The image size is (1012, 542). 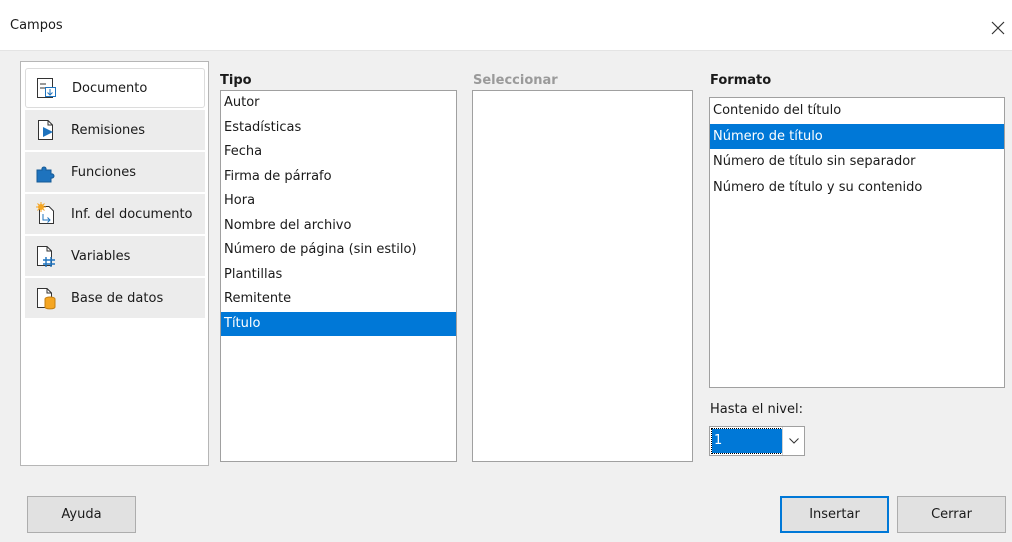 I want to click on tipo-header: Tipo, so click(x=236, y=80).